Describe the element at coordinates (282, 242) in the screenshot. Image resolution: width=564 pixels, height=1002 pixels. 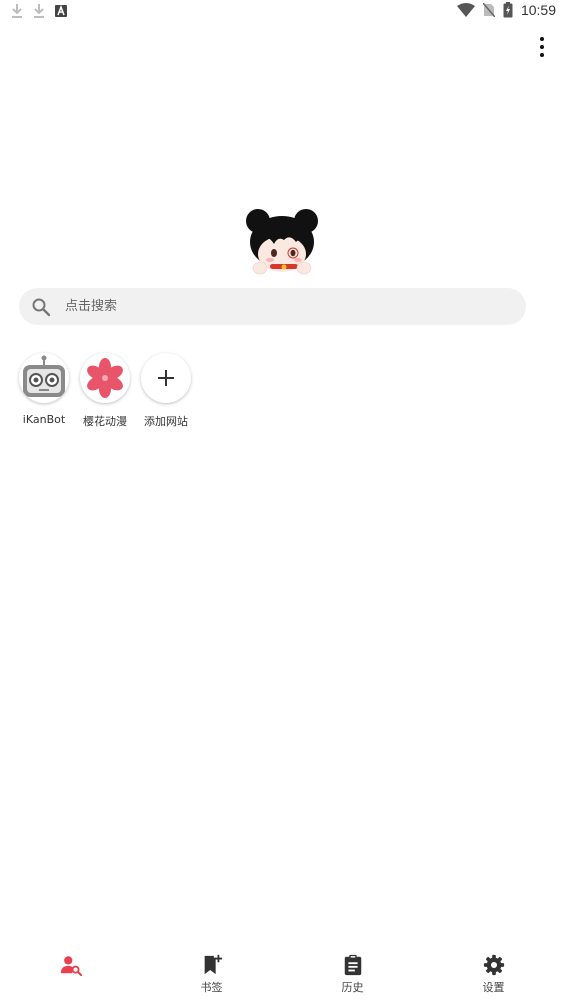
I see `mascot-logo` at that location.